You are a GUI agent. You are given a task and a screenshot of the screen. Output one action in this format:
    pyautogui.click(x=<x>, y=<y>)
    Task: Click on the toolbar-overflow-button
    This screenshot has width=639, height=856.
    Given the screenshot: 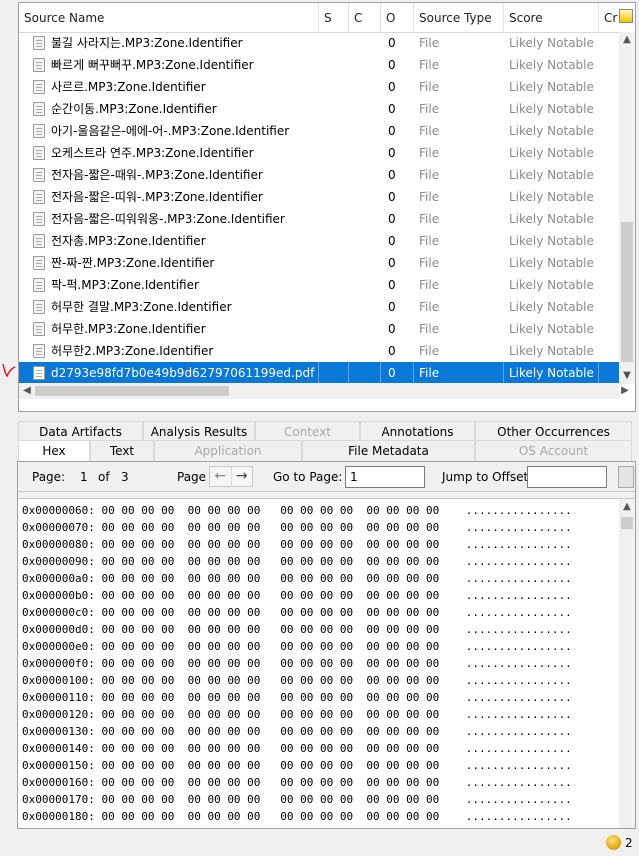 What is the action you would take?
    pyautogui.click(x=626, y=477)
    